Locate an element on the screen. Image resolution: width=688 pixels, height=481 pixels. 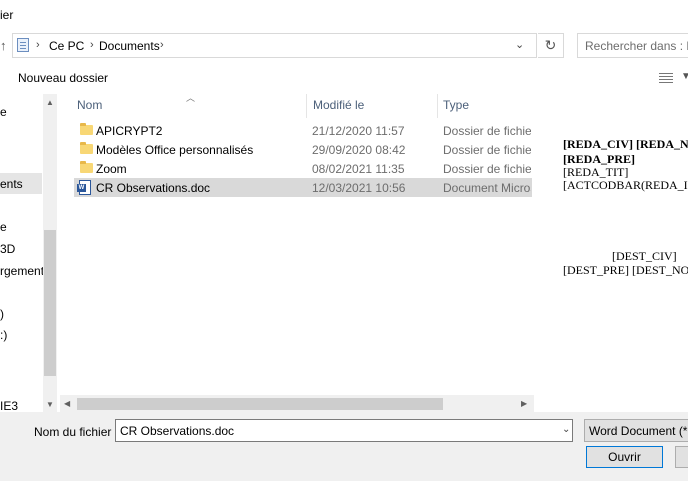
column-header-name: Nom is located at coordinates (89, 105).